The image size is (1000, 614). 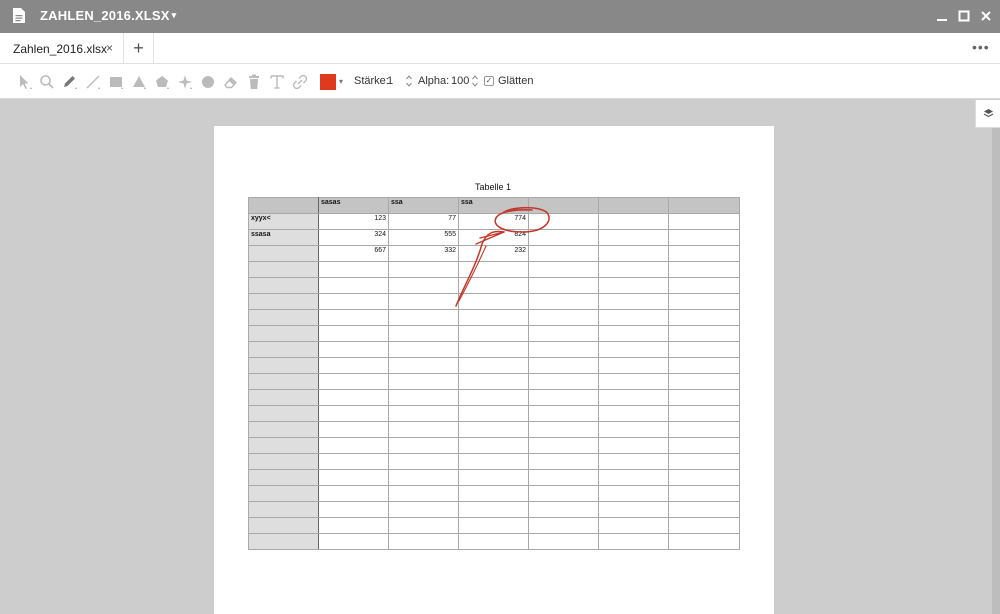 I want to click on stroke-width-spinner-icon, so click(x=409, y=81).